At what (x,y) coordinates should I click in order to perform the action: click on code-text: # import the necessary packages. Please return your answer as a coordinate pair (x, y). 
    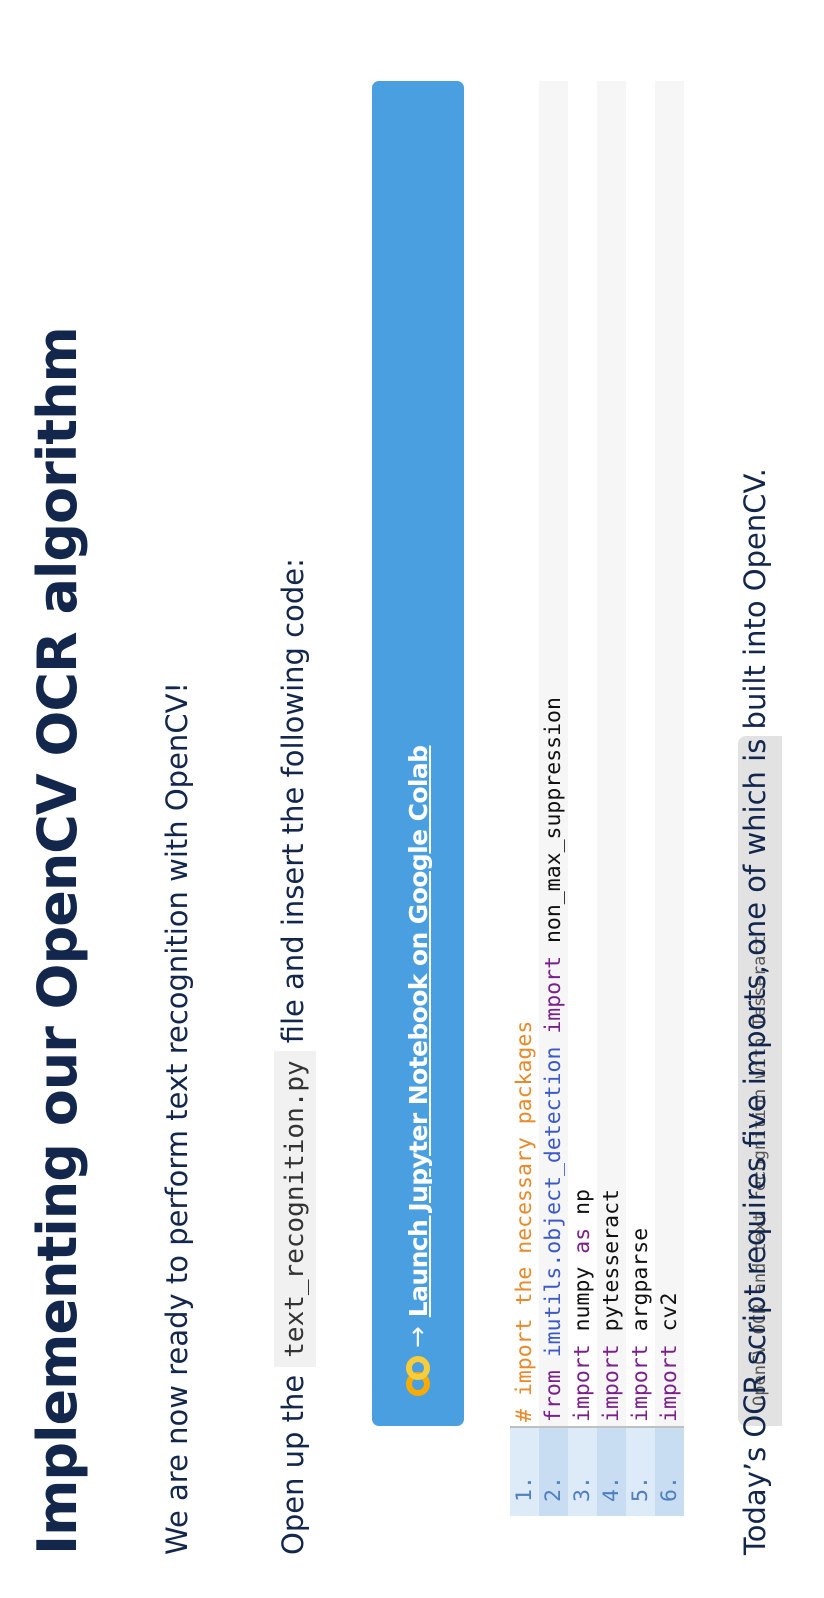
    Looking at the image, I should click on (524, 753).